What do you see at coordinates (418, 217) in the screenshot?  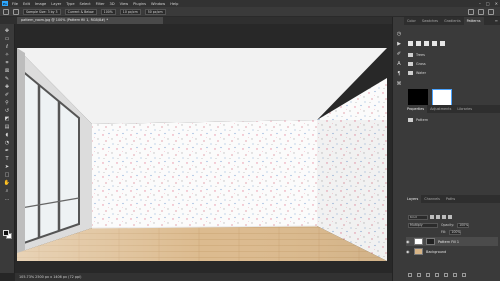 I see `layer-kind-filter: Kind` at bounding box center [418, 217].